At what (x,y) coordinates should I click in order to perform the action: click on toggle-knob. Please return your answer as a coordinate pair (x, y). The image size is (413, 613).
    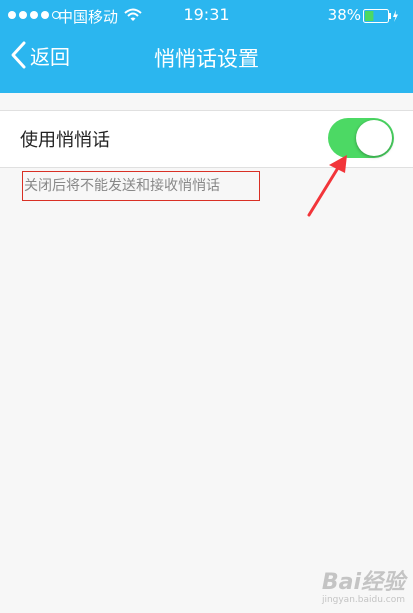
    Looking at the image, I should click on (374, 138).